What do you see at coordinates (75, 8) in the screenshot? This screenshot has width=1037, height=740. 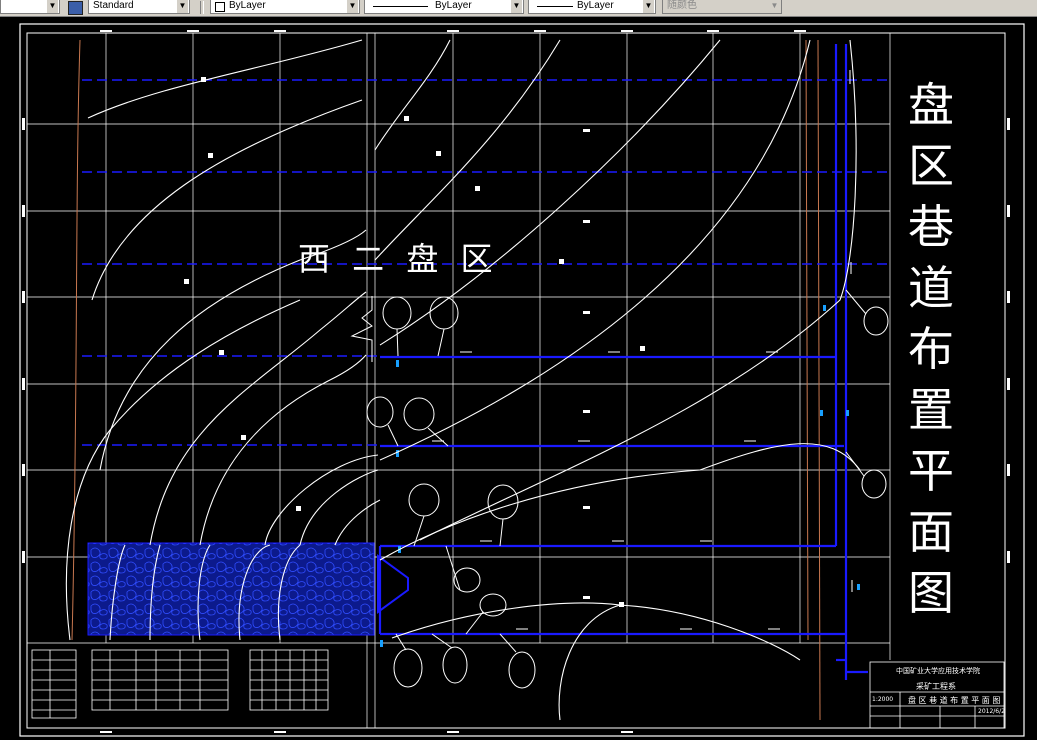 I see `text-style-icon` at bounding box center [75, 8].